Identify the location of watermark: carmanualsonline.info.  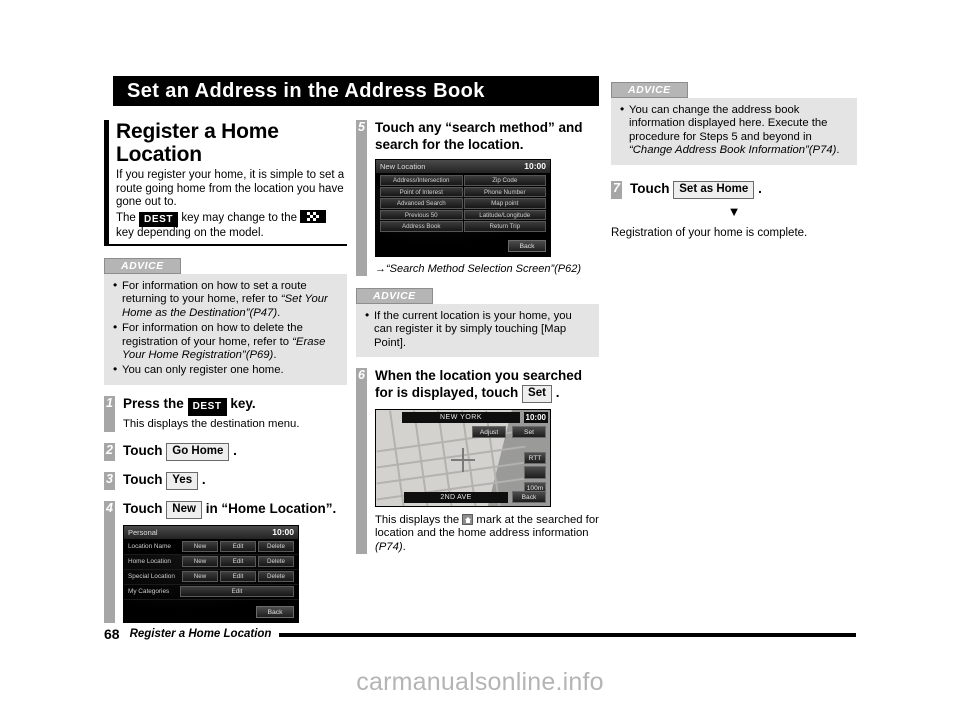
(480, 682).